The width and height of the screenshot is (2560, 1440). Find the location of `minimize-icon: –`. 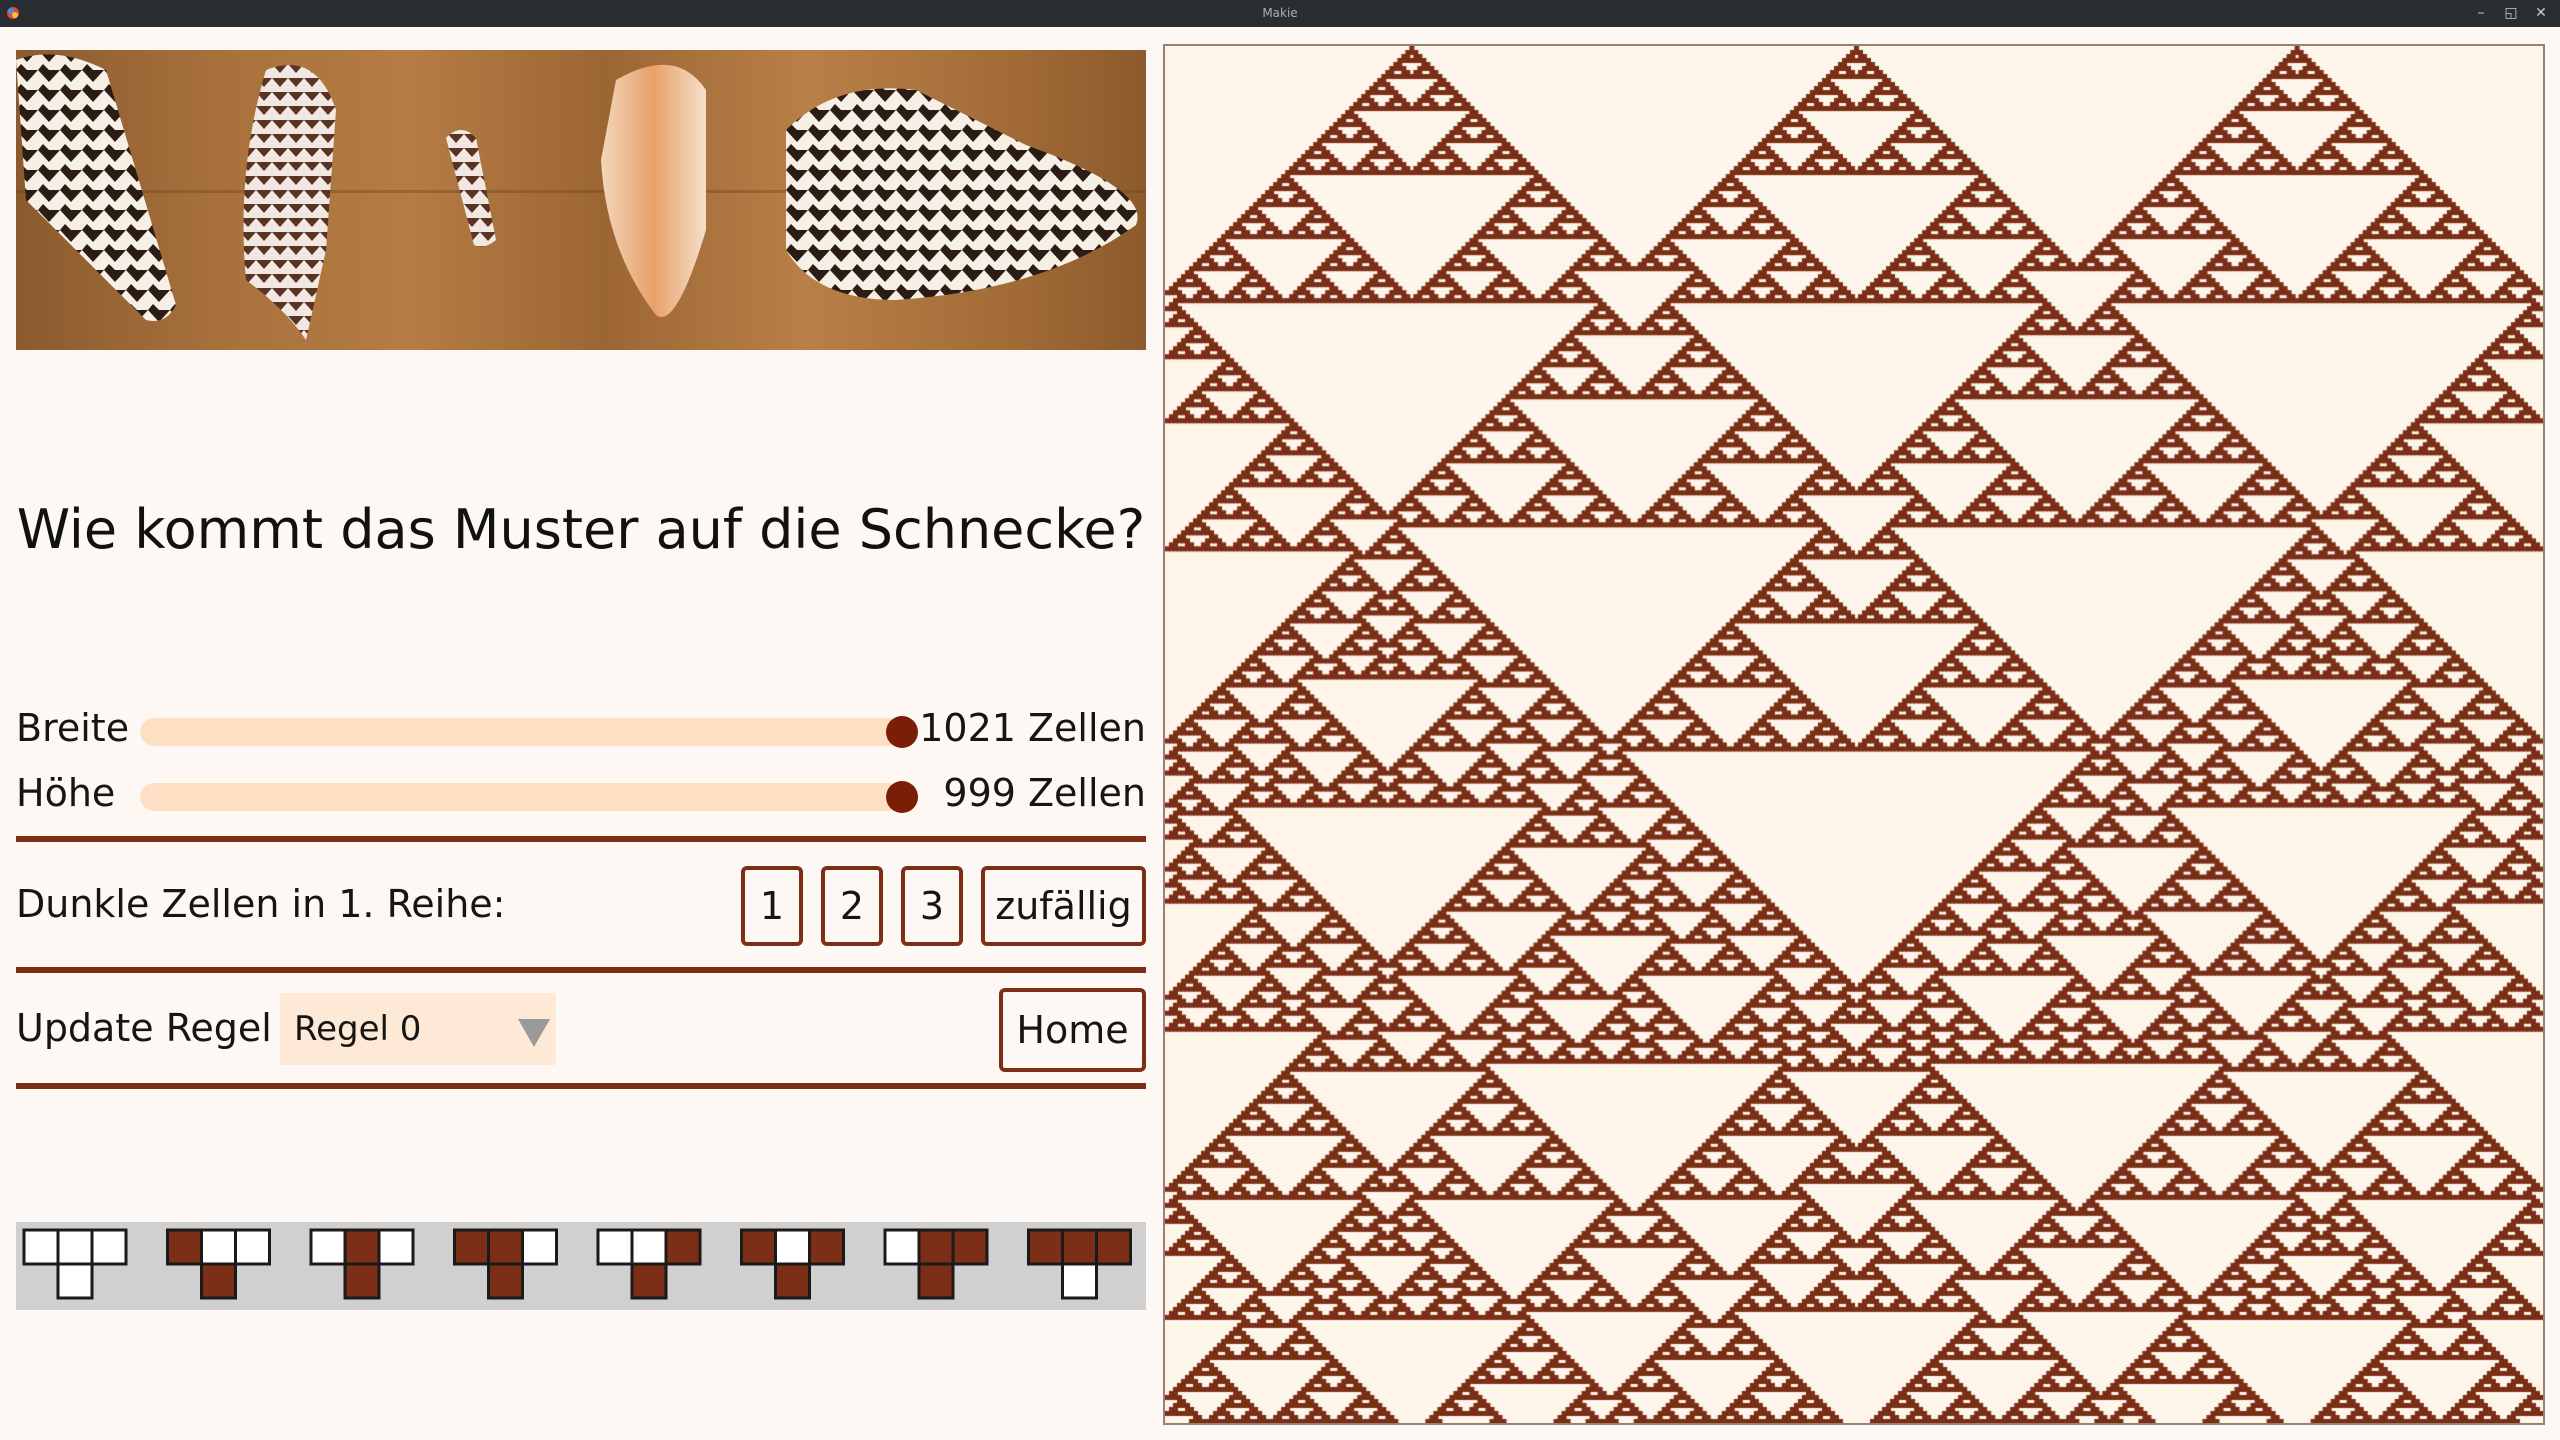

minimize-icon: – is located at coordinates (2481, 13).